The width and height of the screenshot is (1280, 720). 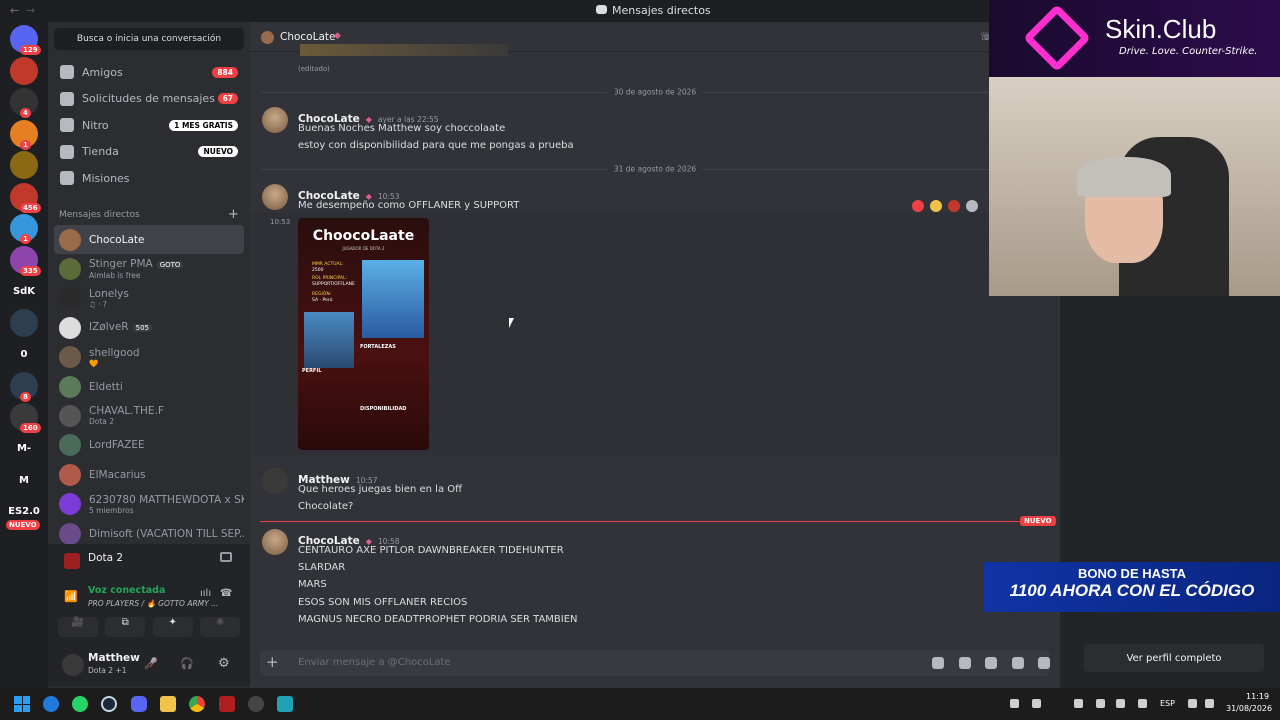 I want to click on message-text: ESOS SON MIS OFFLANER RECIOS, so click(x=383, y=602).